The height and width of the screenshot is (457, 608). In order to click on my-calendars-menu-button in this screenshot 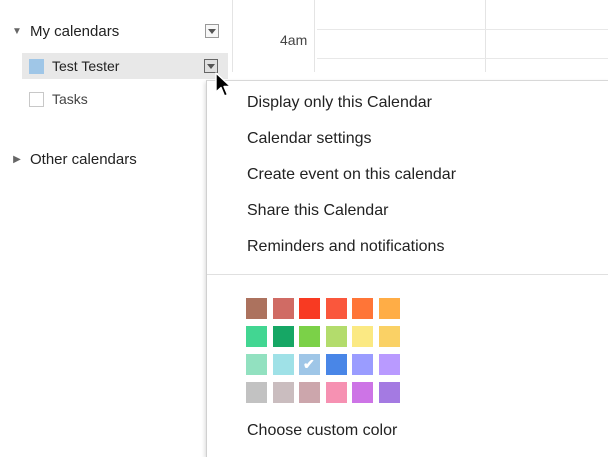, I will do `click(212, 31)`.